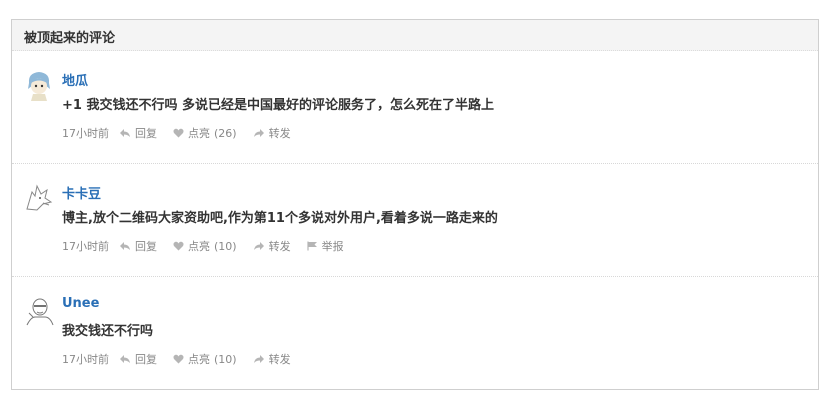 This screenshot has width=835, height=406. I want to click on panel-title: 被顶起来的评论, so click(415, 35).